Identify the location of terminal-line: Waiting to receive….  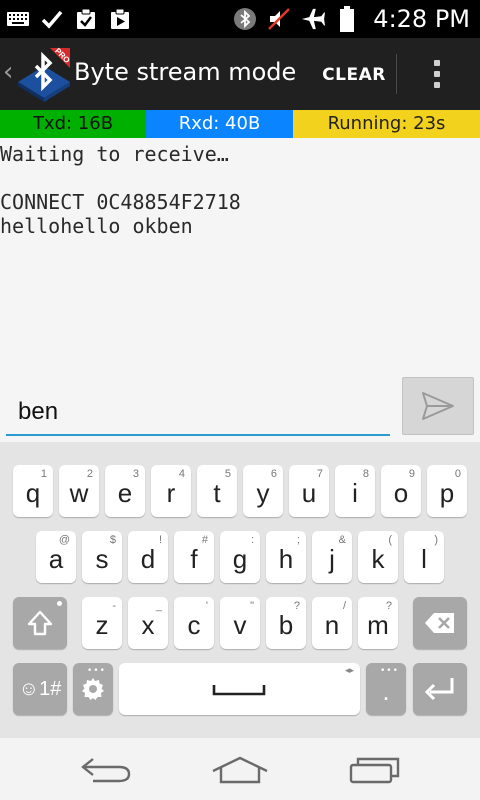
(114, 154).